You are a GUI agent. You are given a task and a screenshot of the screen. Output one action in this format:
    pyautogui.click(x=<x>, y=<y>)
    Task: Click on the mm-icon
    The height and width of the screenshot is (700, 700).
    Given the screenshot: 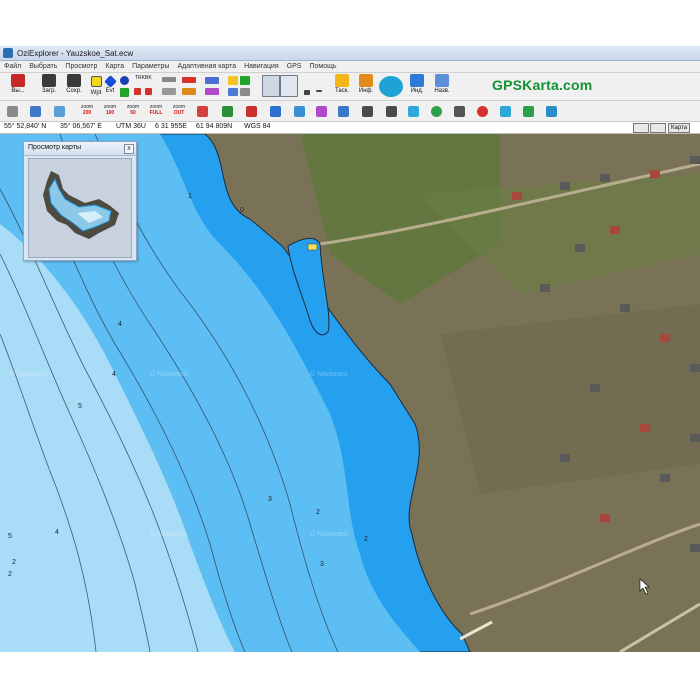 What is the action you would take?
    pyautogui.click(x=391, y=111)
    